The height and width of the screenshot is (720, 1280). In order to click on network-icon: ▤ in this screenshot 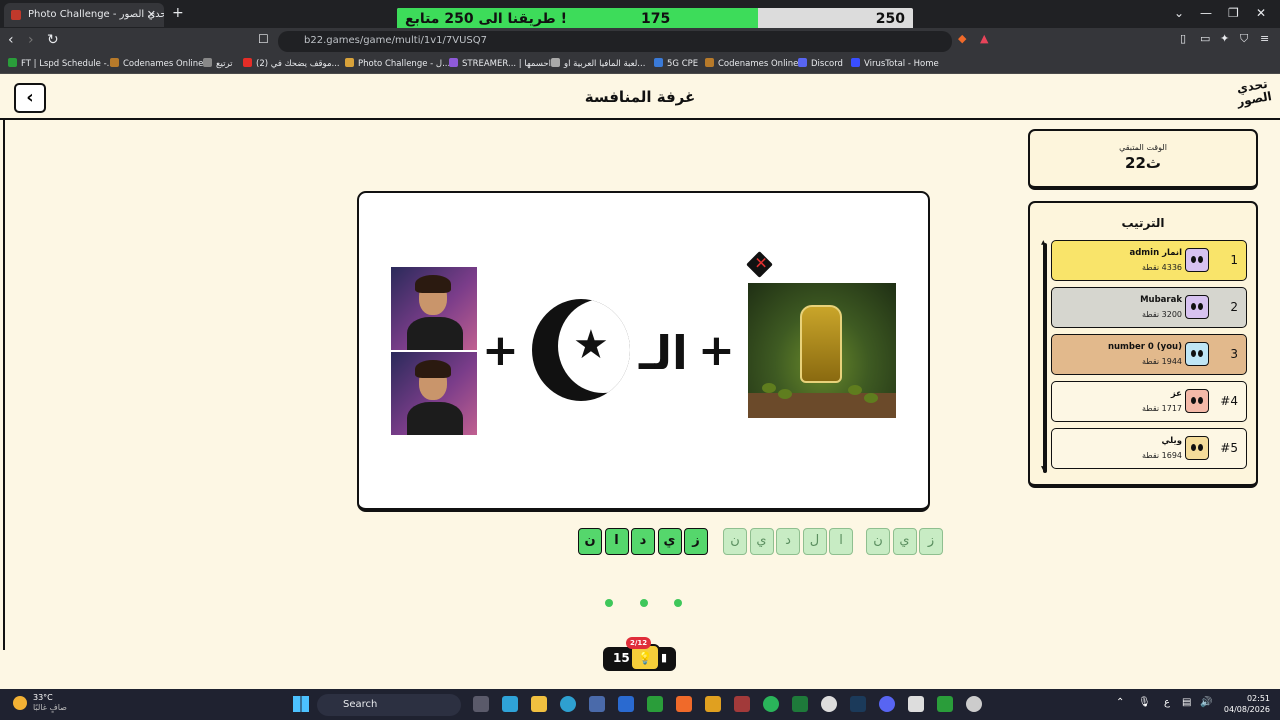, I will do `click(1186, 702)`.